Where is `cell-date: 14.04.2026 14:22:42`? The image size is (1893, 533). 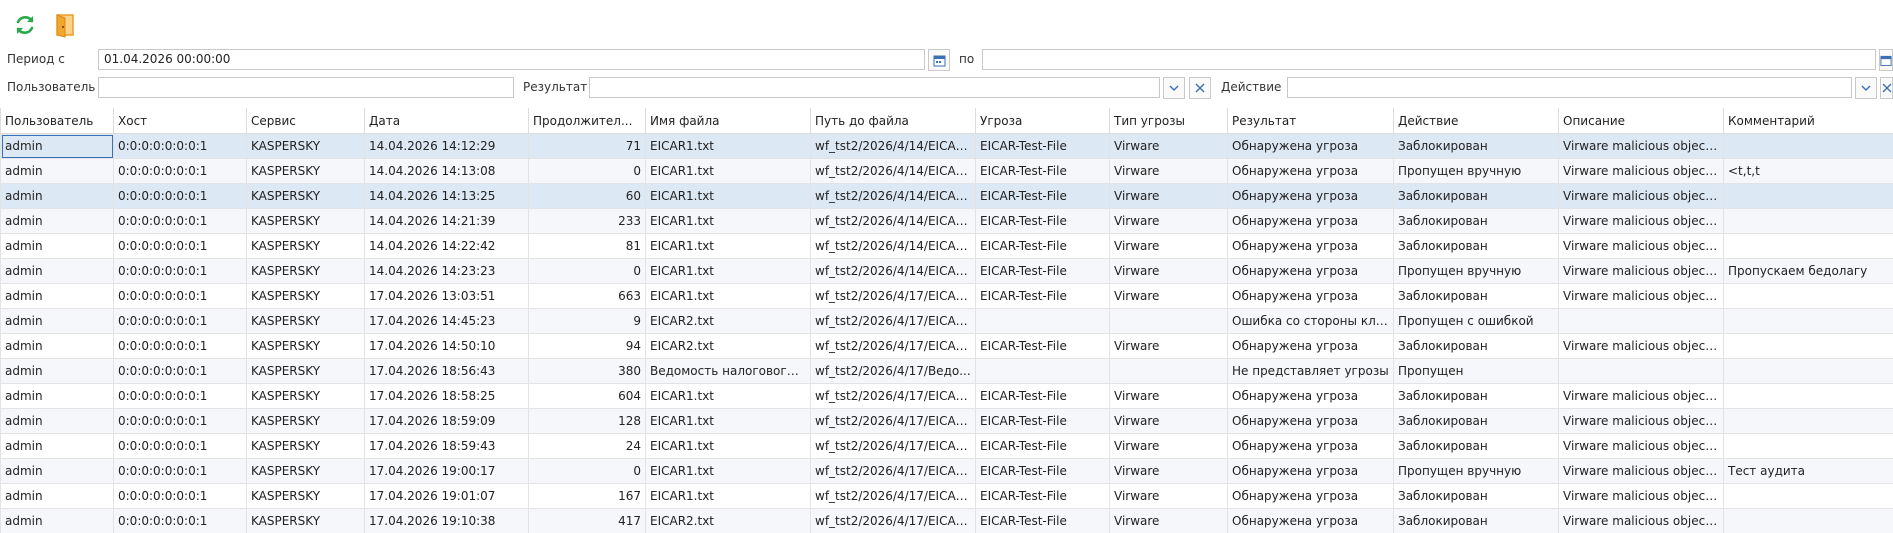 cell-date: 14.04.2026 14:22:42 is located at coordinates (446, 246).